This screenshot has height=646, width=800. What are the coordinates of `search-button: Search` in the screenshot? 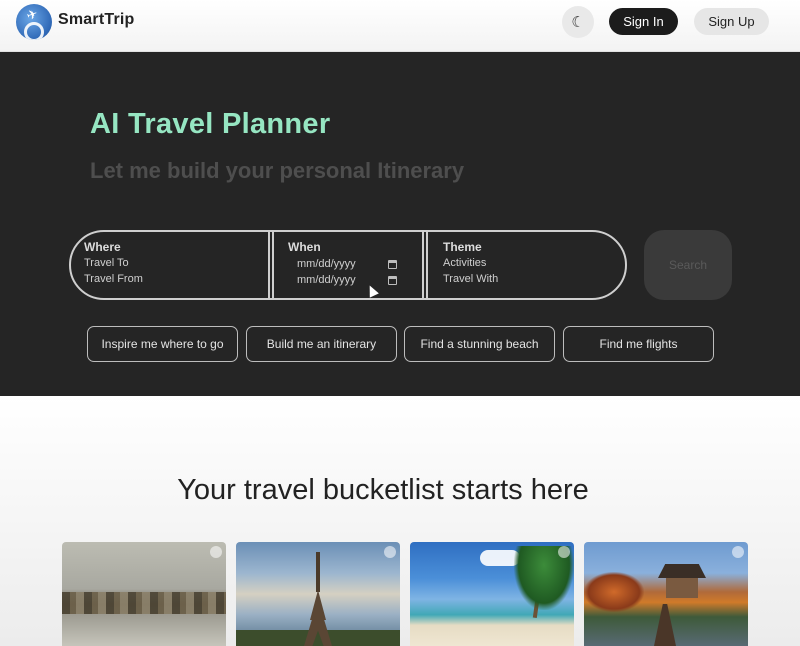 It's located at (688, 265).